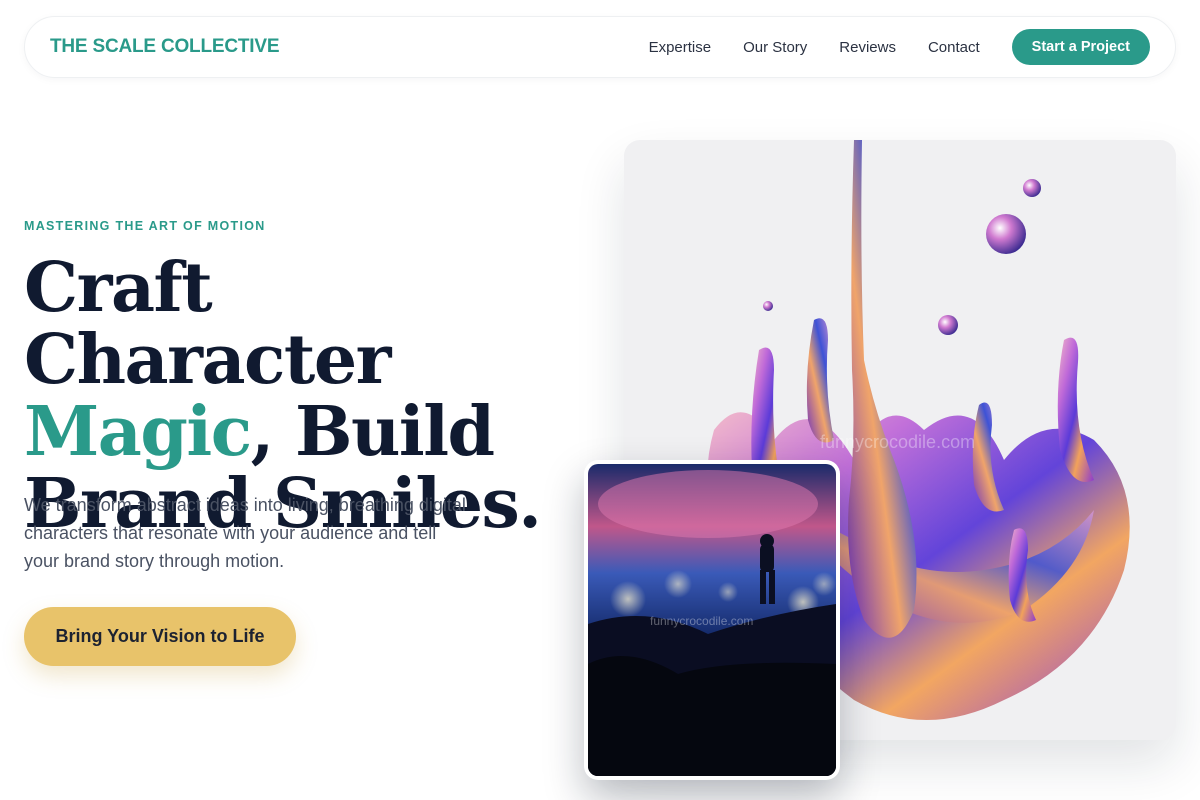 The height and width of the screenshot is (800, 1200). Describe the element at coordinates (207, 324) in the screenshot. I see `headline-line-1: Craft Character` at that location.